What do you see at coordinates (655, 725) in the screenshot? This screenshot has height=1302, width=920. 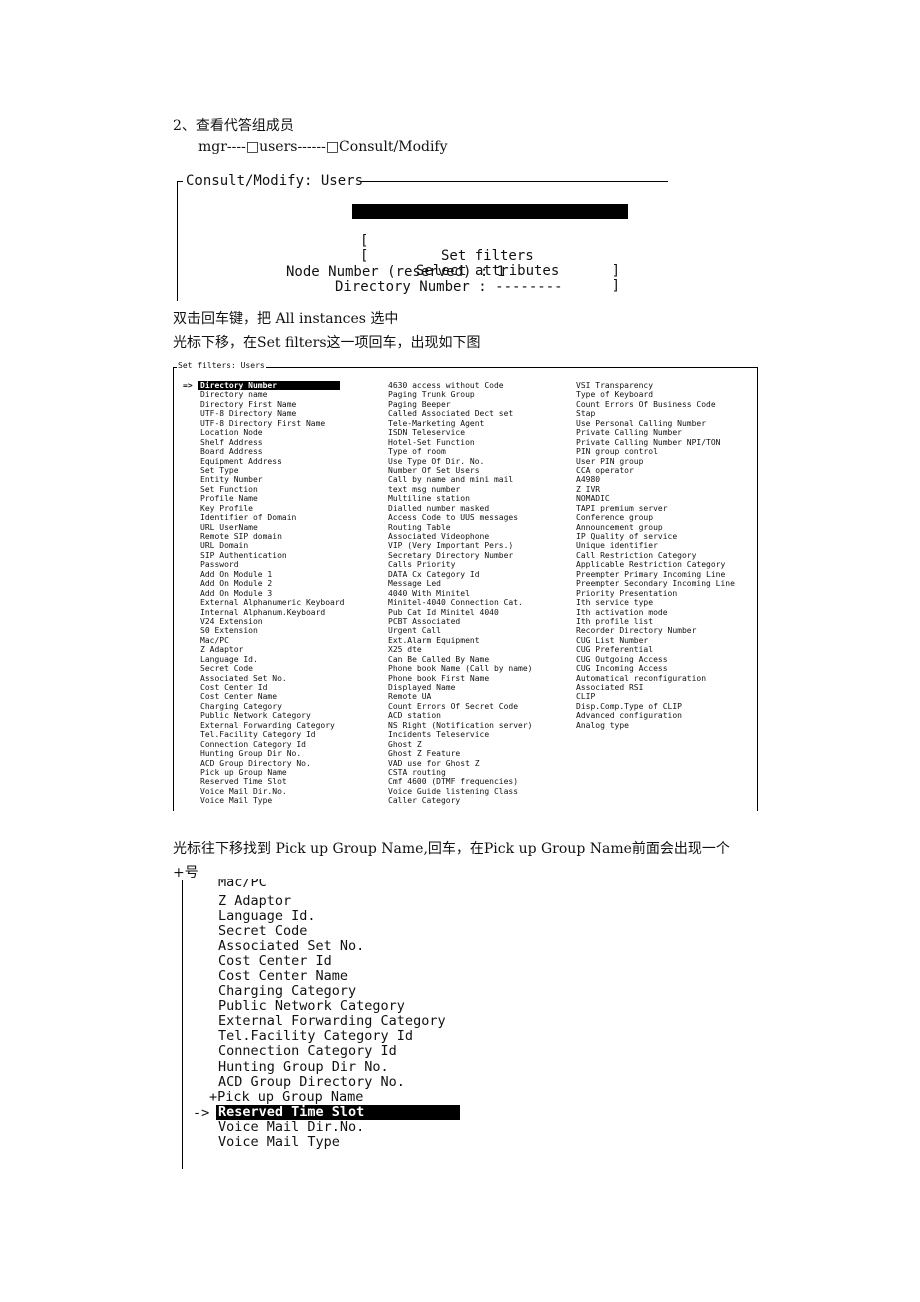 I see `filter-attribute-item: Analog type` at bounding box center [655, 725].